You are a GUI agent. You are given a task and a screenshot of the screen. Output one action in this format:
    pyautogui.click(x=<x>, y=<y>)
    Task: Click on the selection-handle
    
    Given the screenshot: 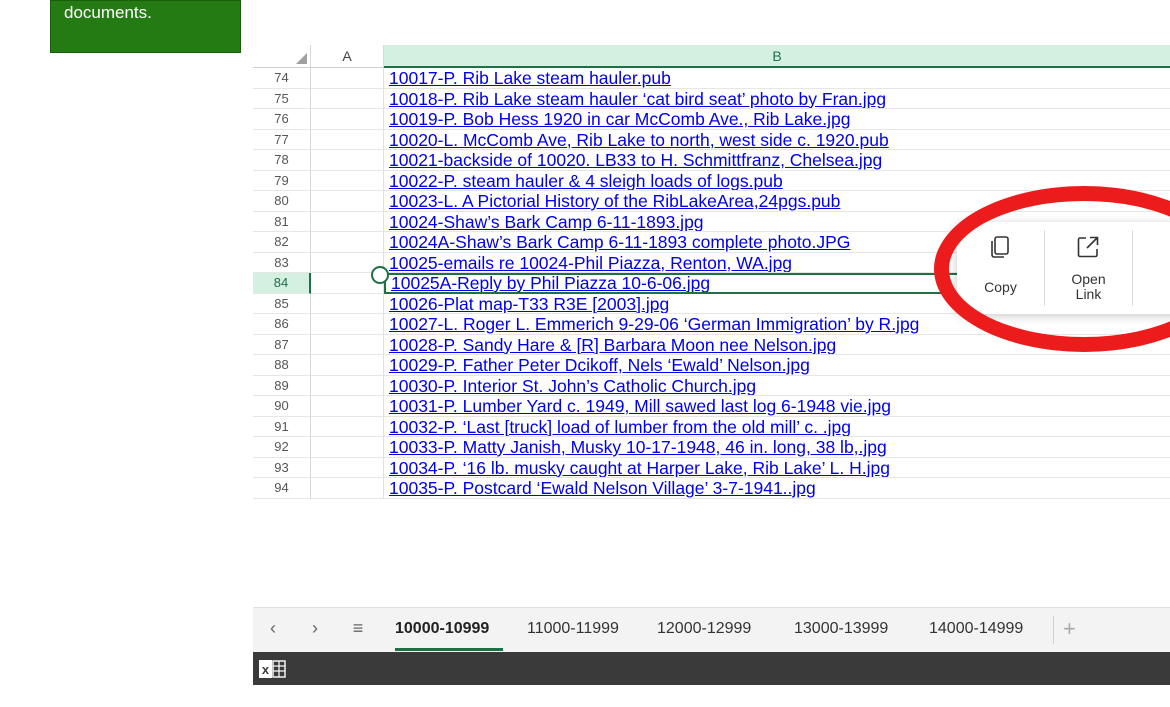 What is the action you would take?
    pyautogui.click(x=380, y=275)
    